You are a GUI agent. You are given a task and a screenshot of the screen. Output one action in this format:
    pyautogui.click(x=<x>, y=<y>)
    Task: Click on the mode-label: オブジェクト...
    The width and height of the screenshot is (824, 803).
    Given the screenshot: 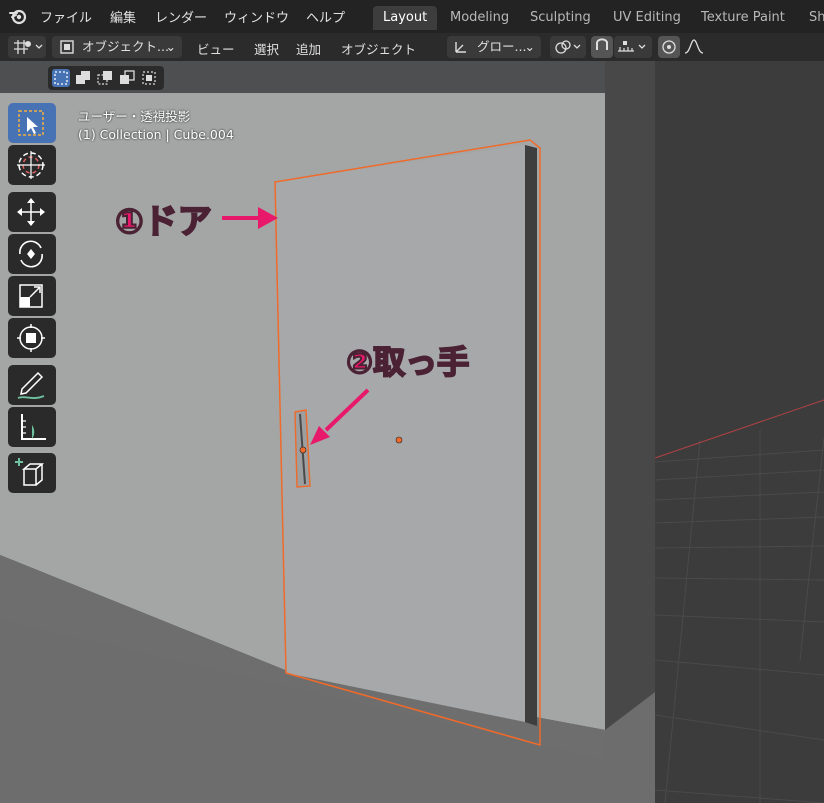 What is the action you would take?
    pyautogui.click(x=125, y=46)
    